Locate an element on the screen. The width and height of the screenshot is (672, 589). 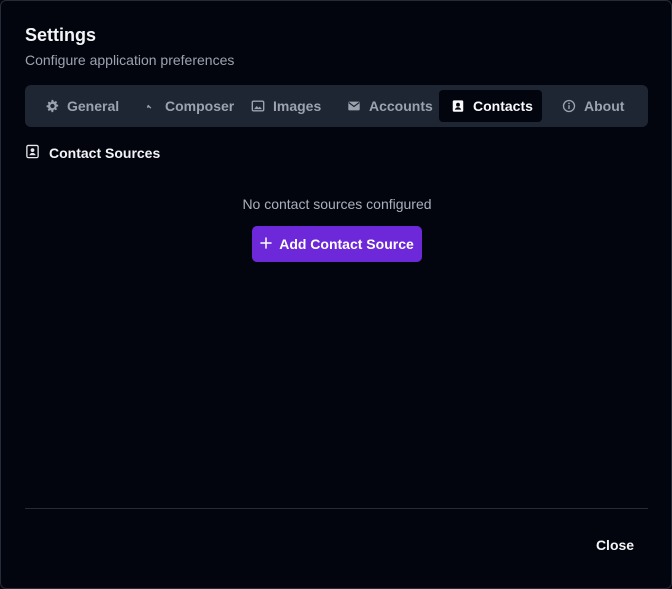
tab-general-label: General is located at coordinates (93, 106).